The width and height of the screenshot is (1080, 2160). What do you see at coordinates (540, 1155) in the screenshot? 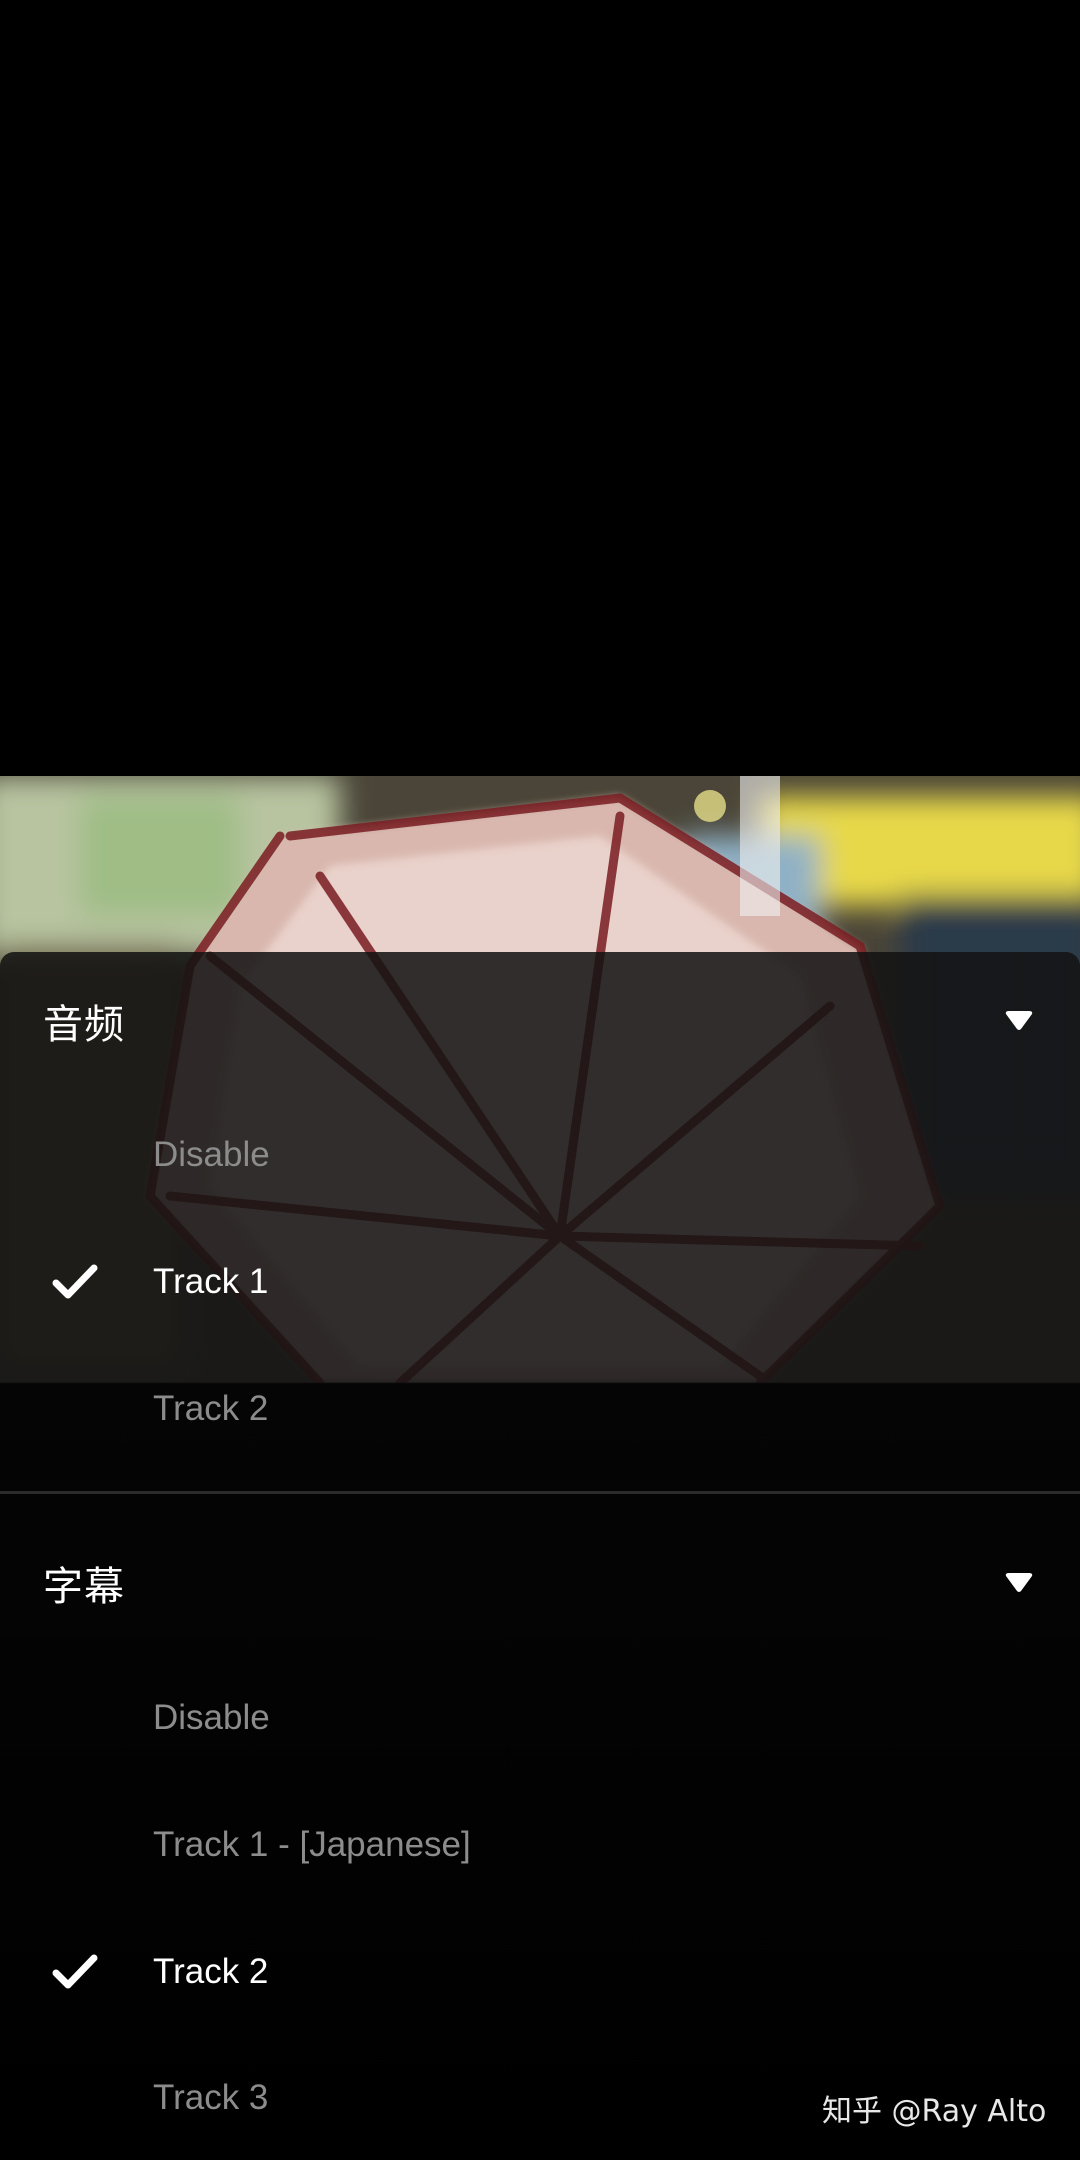
I see `audio-option-disable: Disable` at bounding box center [540, 1155].